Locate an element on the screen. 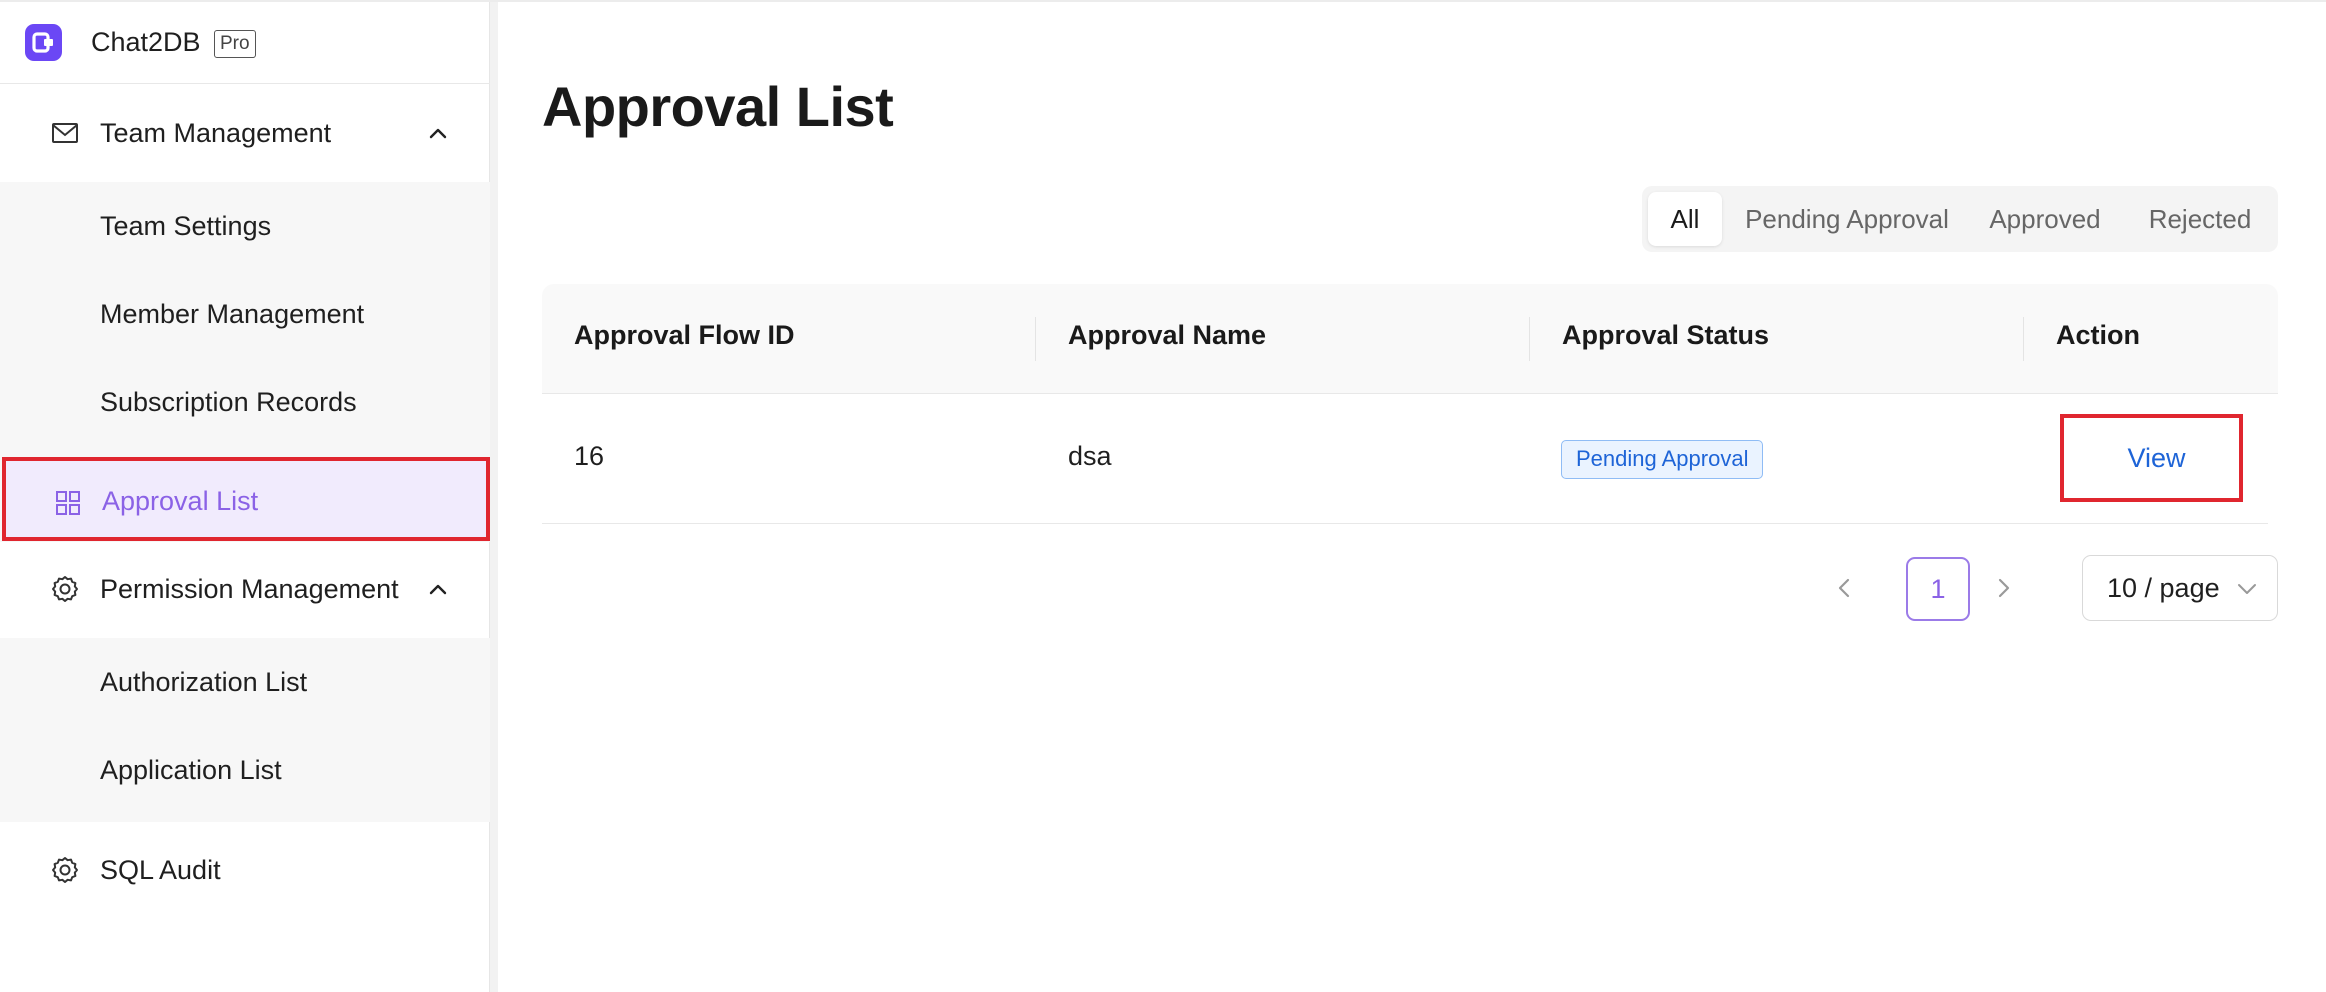 The image size is (2326, 992). sidebar-item-label: Team Settings is located at coordinates (186, 226).